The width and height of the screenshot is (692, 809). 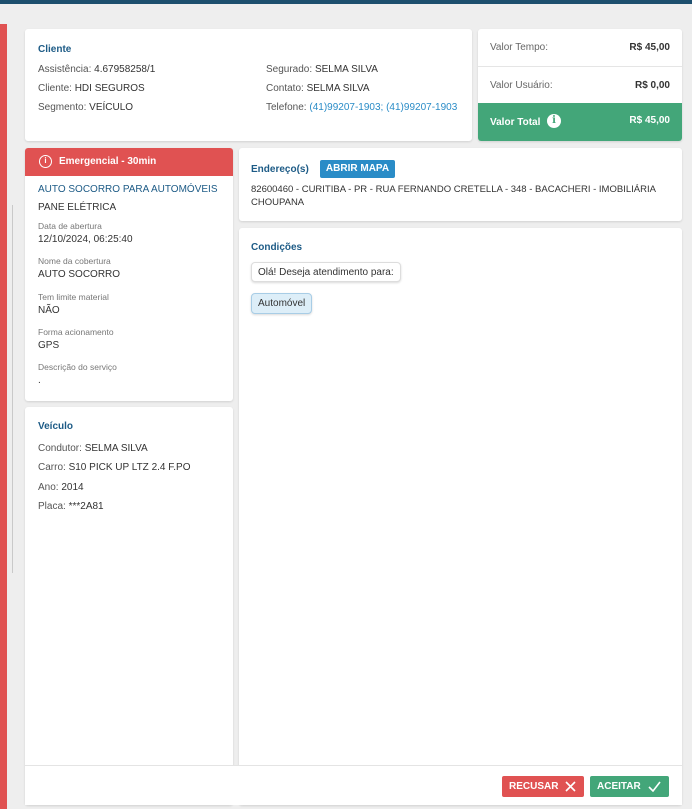 What do you see at coordinates (521, 85) in the screenshot?
I see `valor-usuario-label: Valor Usuário:` at bounding box center [521, 85].